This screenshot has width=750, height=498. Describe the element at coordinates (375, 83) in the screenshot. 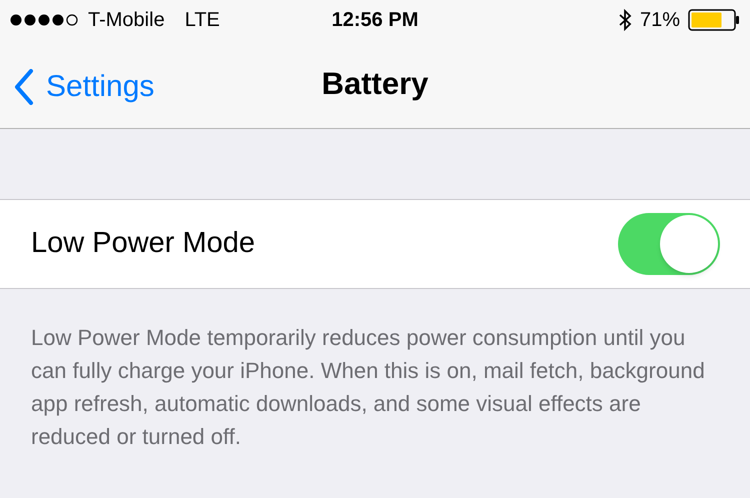

I see `page-title: Battery` at that location.